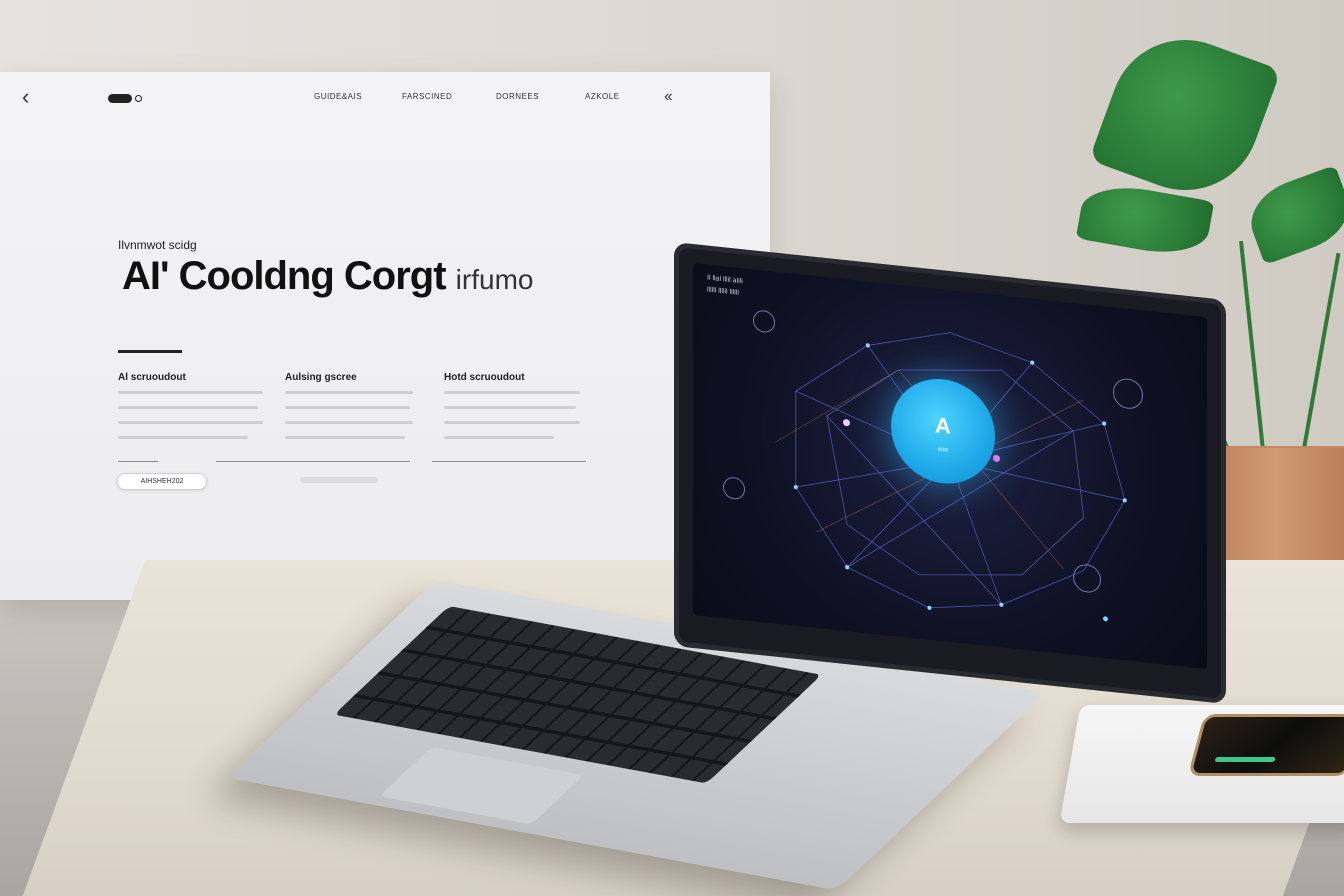 The height and width of the screenshot is (896, 1344). I want to click on feature-title: Aulsing gscree, so click(321, 377).